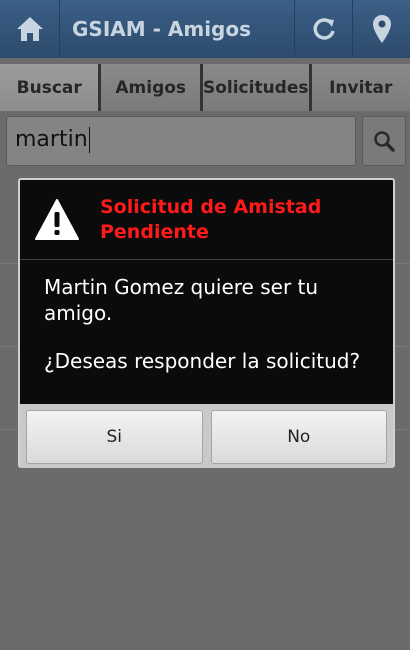 The width and height of the screenshot is (410, 650). I want to click on dialog-question: ¿Deseas responder la solicitud?, so click(202, 361).